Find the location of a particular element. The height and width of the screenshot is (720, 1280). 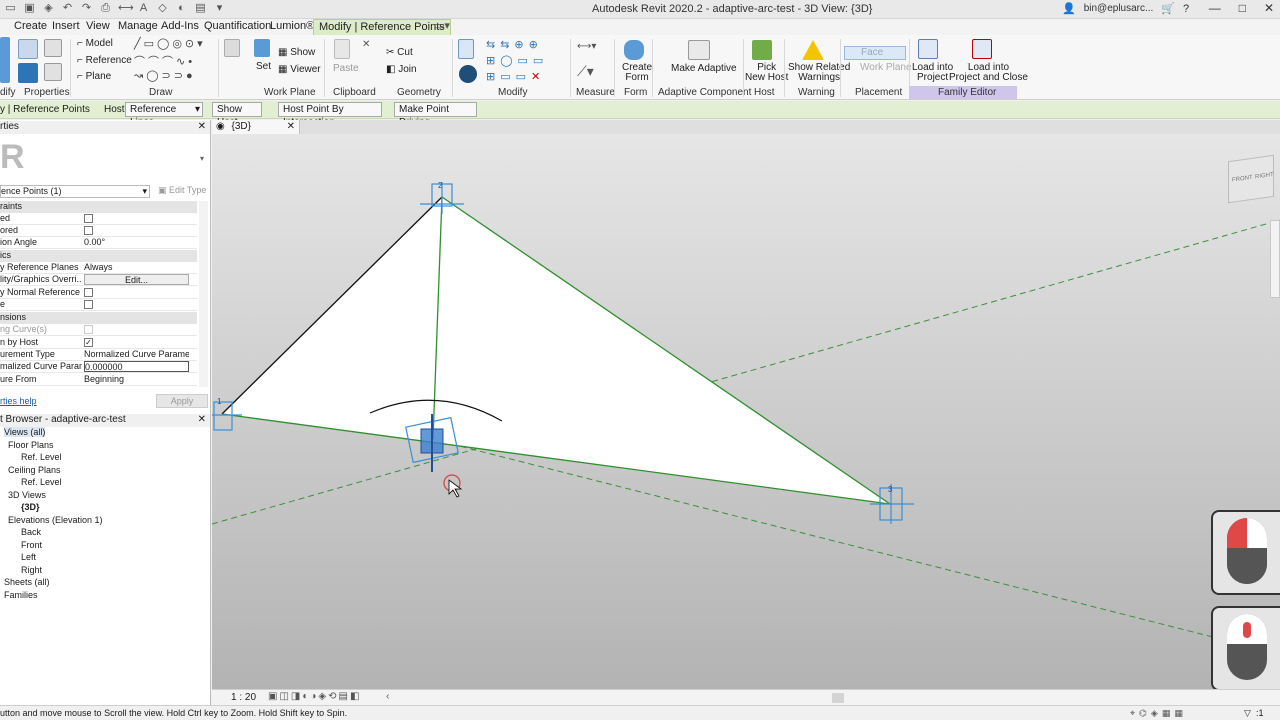

tree-item: 3D Views is located at coordinates (27, 495).